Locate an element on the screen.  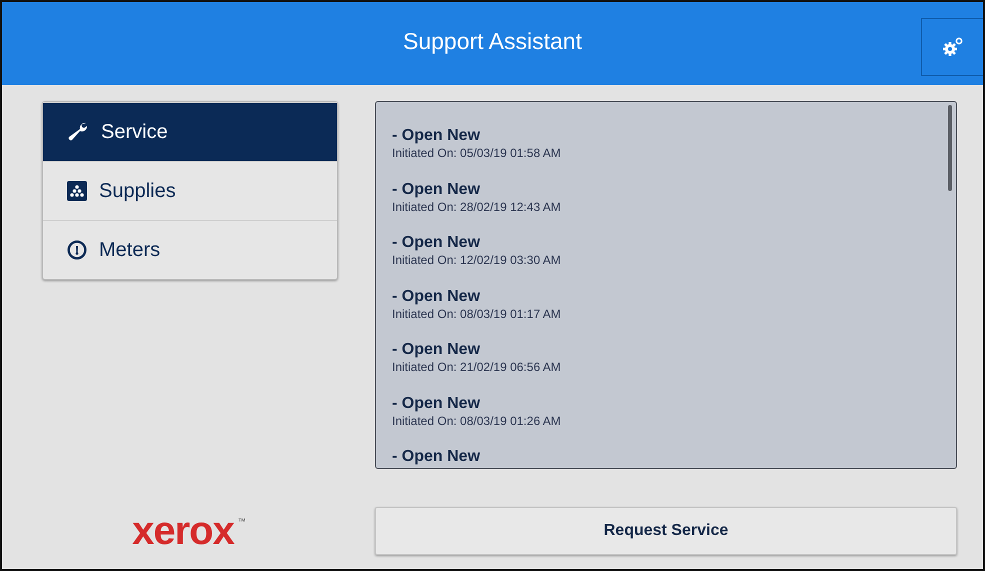
gauge-icon is located at coordinates (77, 250).